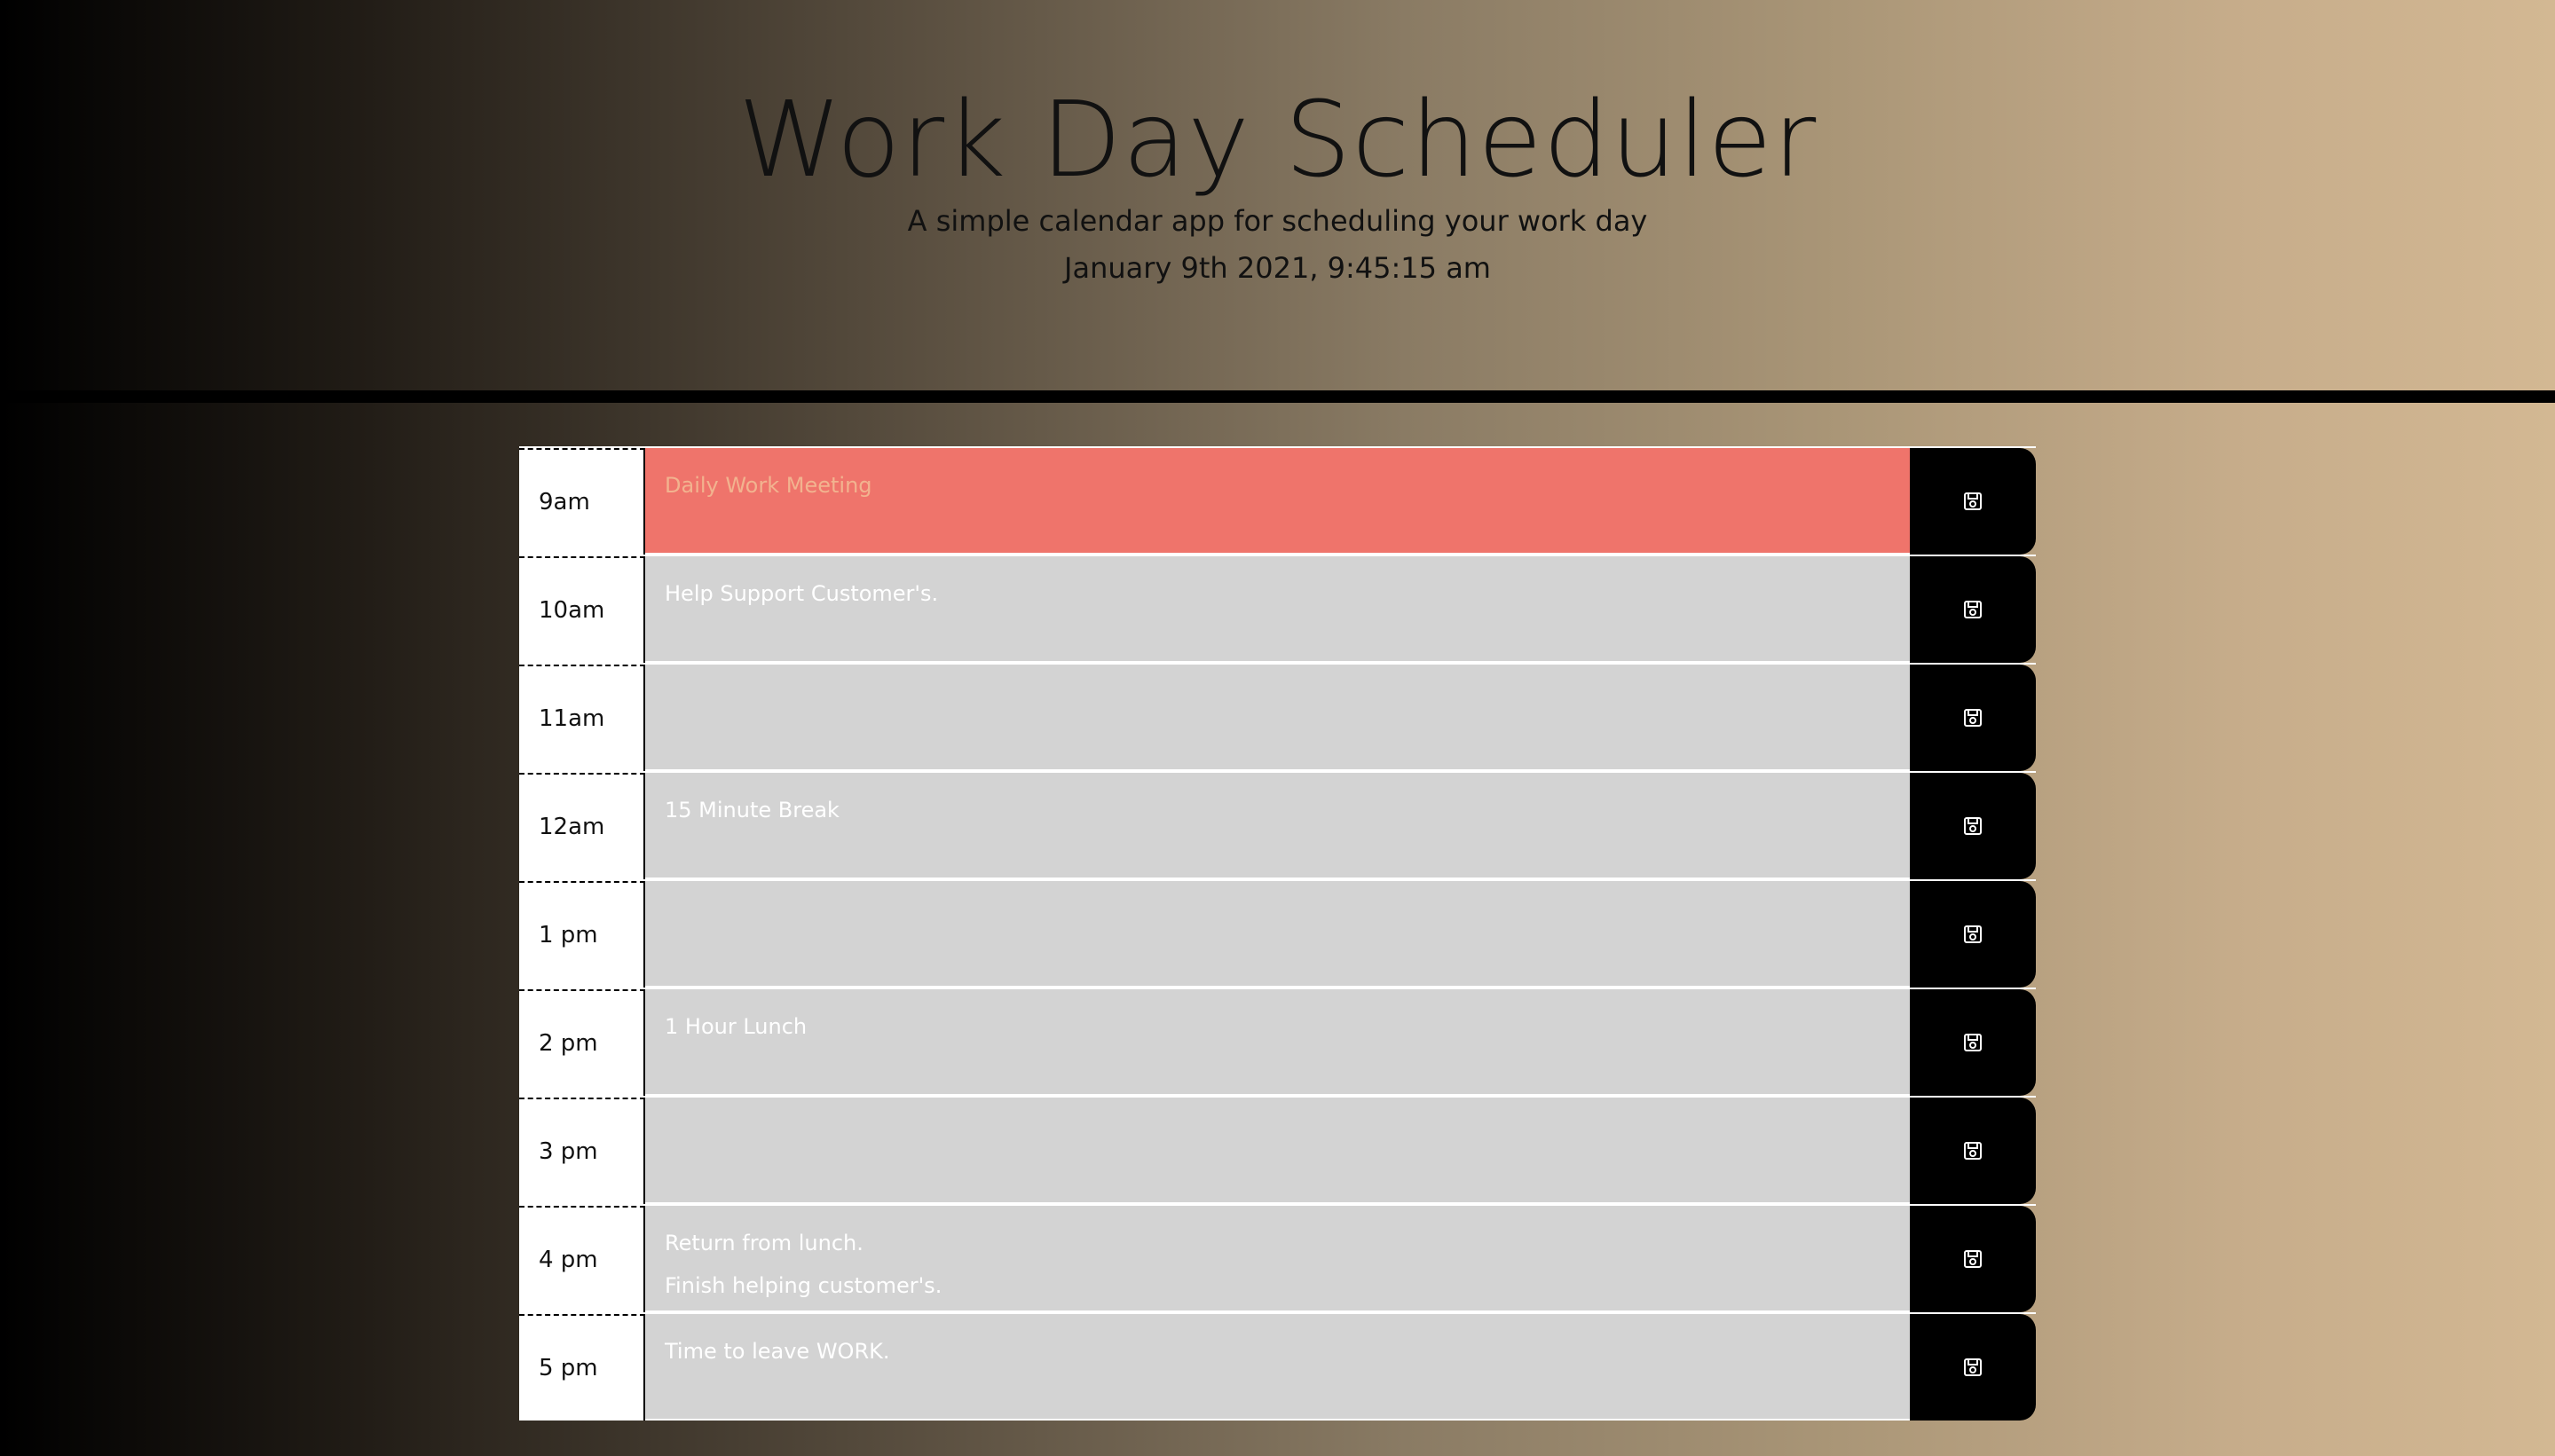 The width and height of the screenshot is (2555, 1456). Describe the element at coordinates (582, 934) in the screenshot. I see `hour-label: 1 pm` at that location.